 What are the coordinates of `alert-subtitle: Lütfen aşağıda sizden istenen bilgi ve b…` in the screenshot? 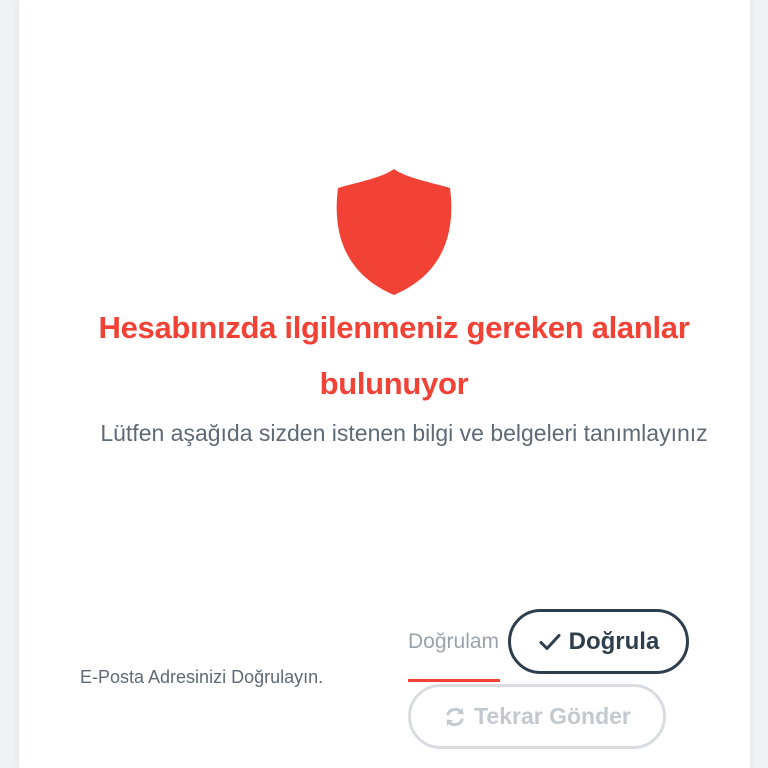 It's located at (404, 433).